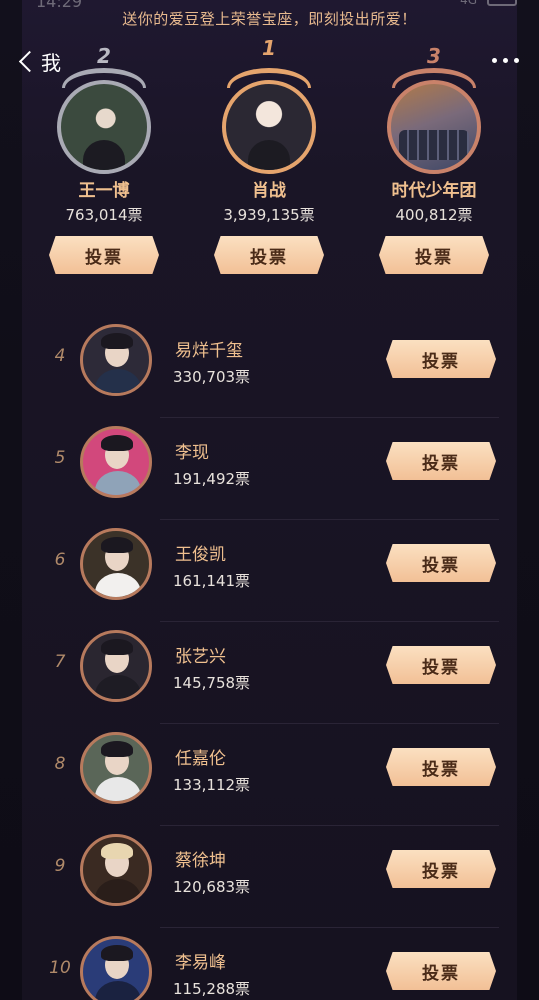  I want to click on rank-number: 5, so click(60, 458).